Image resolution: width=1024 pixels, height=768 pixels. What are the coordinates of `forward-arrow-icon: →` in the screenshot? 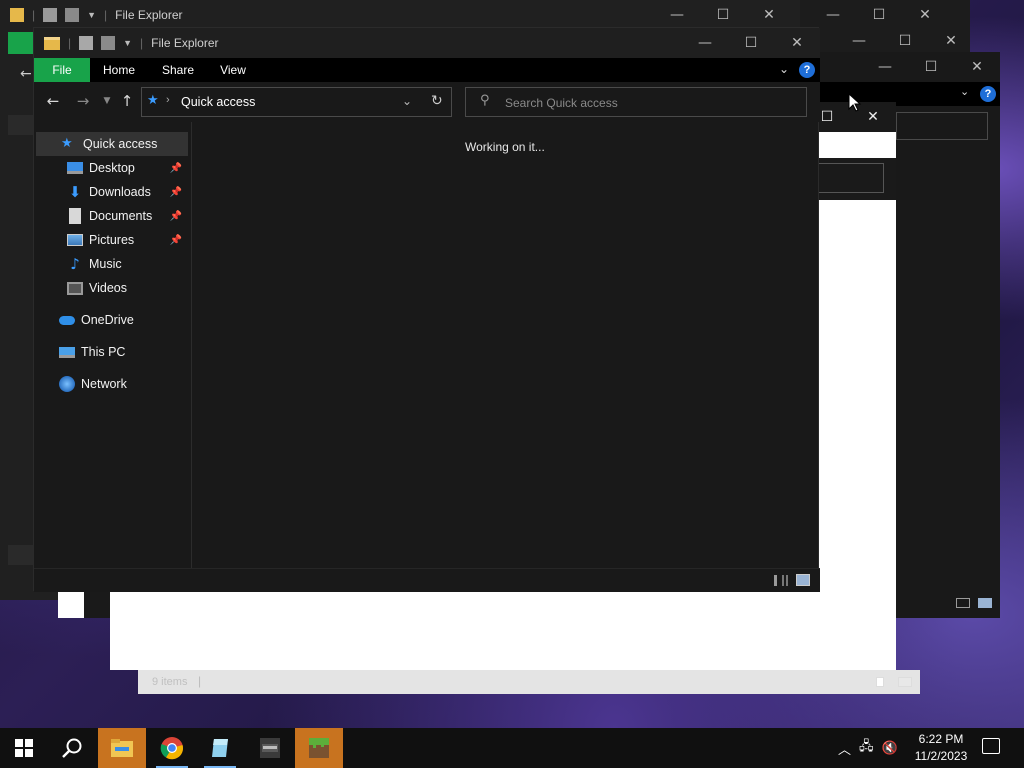 It's located at (83, 101).